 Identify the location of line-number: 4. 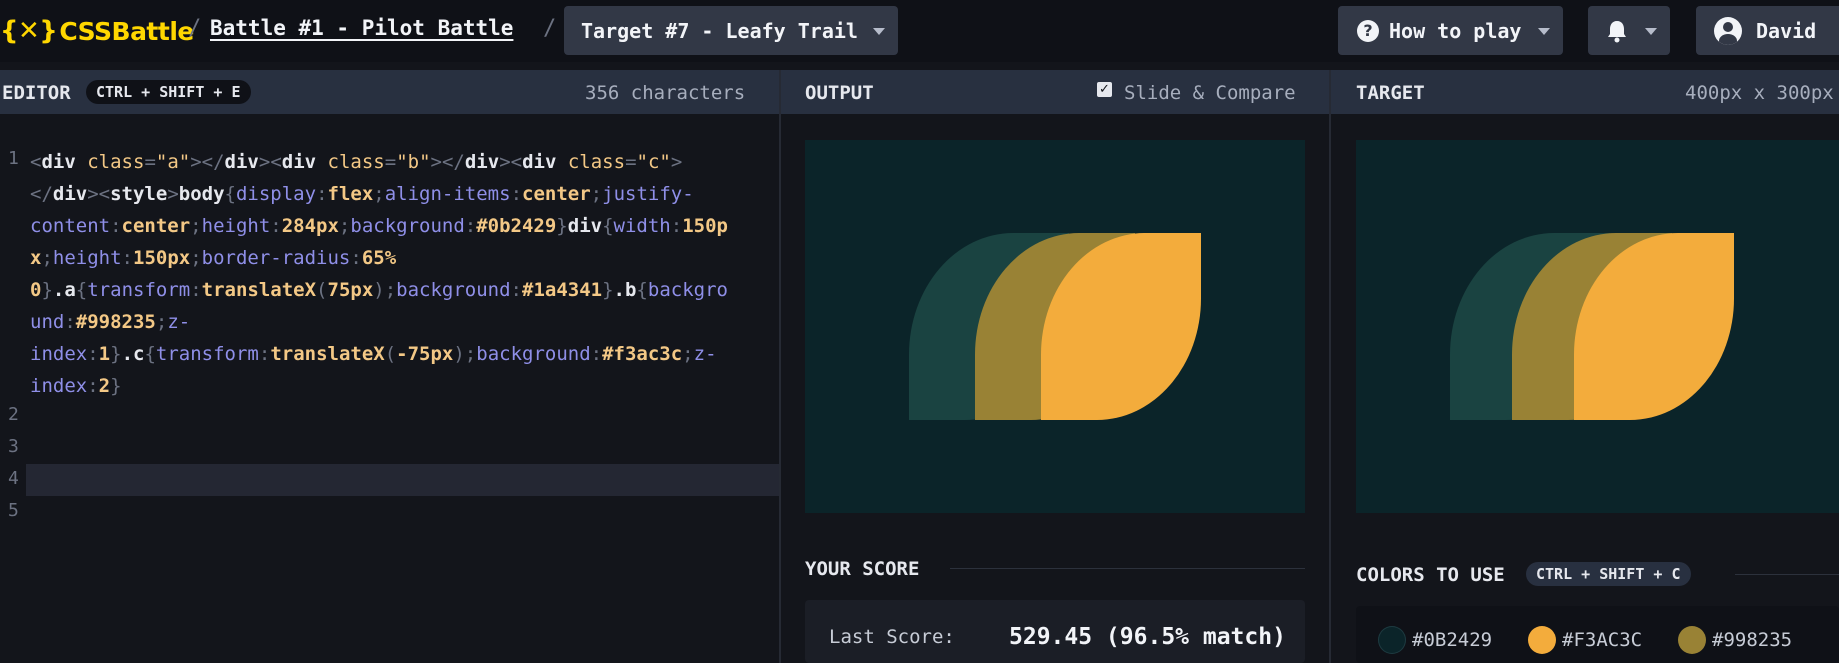
(13, 478).